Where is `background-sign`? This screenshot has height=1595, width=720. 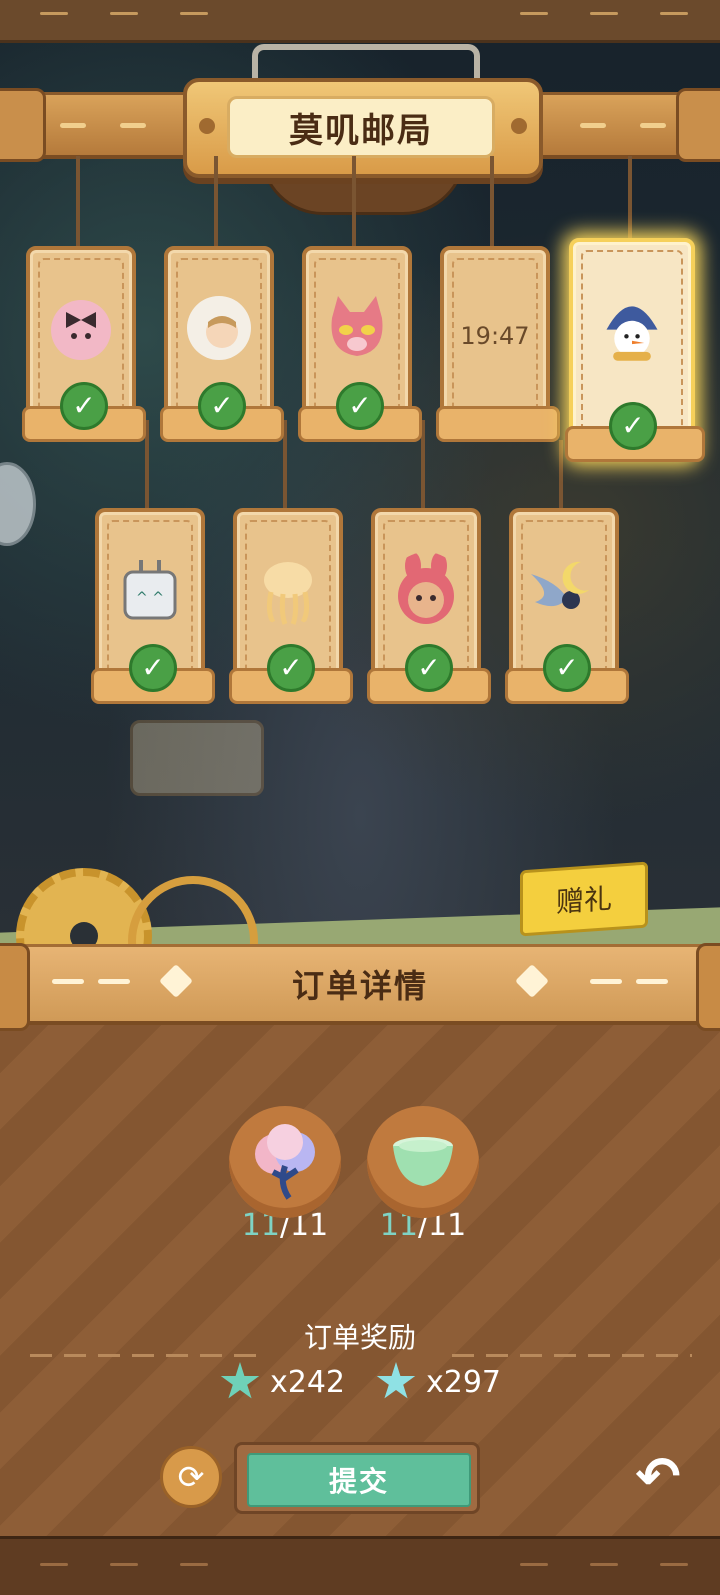 background-sign is located at coordinates (197, 758).